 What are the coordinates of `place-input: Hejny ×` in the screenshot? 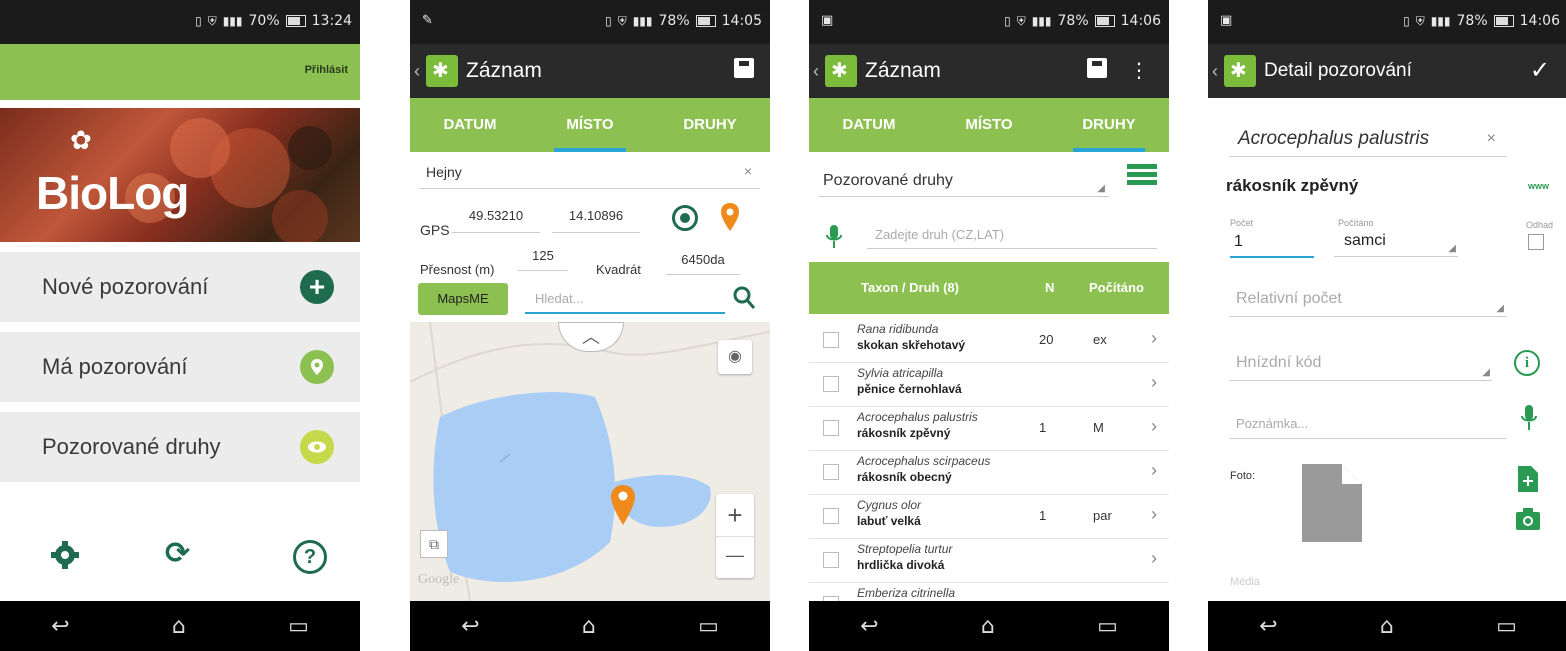 It's located at (590, 174).